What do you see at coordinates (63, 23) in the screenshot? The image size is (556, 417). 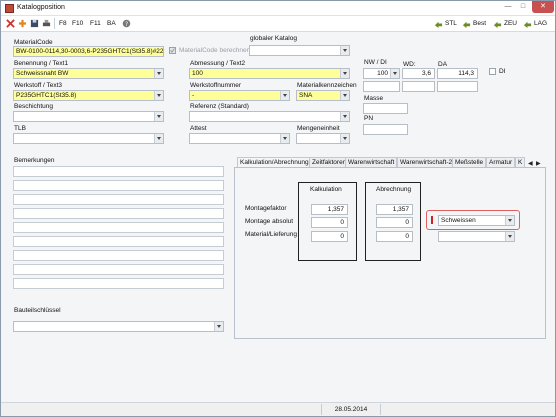 I see `f8-button: F8` at bounding box center [63, 23].